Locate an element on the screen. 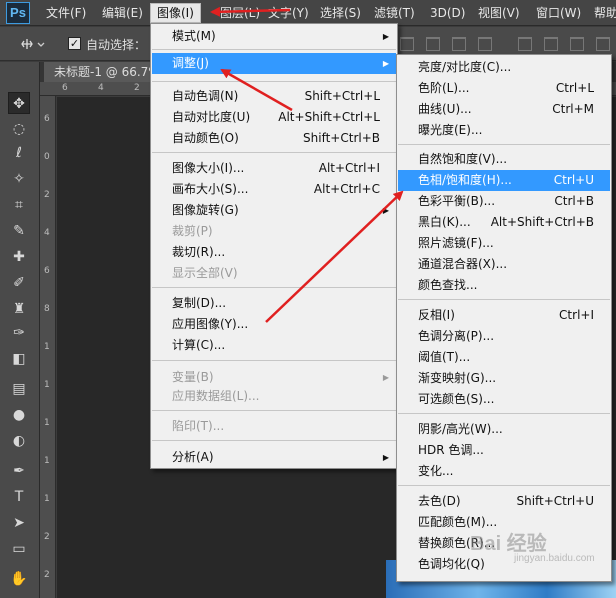 The height and width of the screenshot is (598, 616). image-menu-item: 图像旋转(G) ▶ is located at coordinates (274, 210).